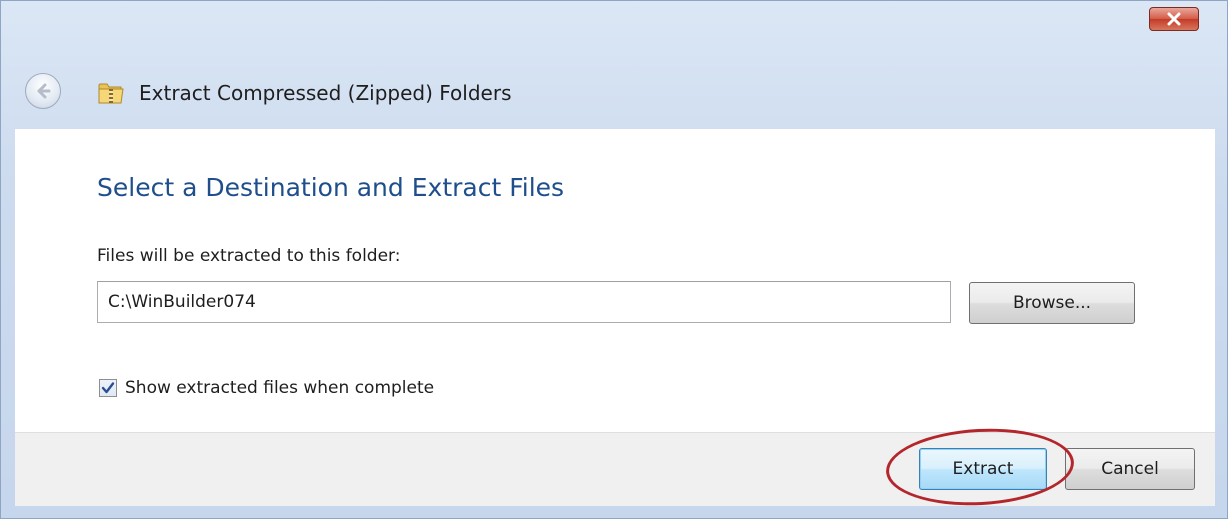 The width and height of the screenshot is (1228, 519). Describe the element at coordinates (524, 302) in the screenshot. I see `destination-path-input` at that location.